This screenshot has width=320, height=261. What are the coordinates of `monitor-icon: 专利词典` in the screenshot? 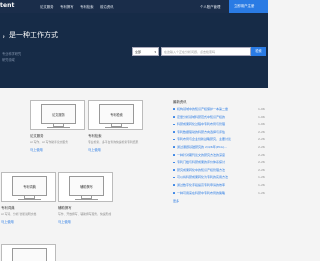 It's located at (28, 187).